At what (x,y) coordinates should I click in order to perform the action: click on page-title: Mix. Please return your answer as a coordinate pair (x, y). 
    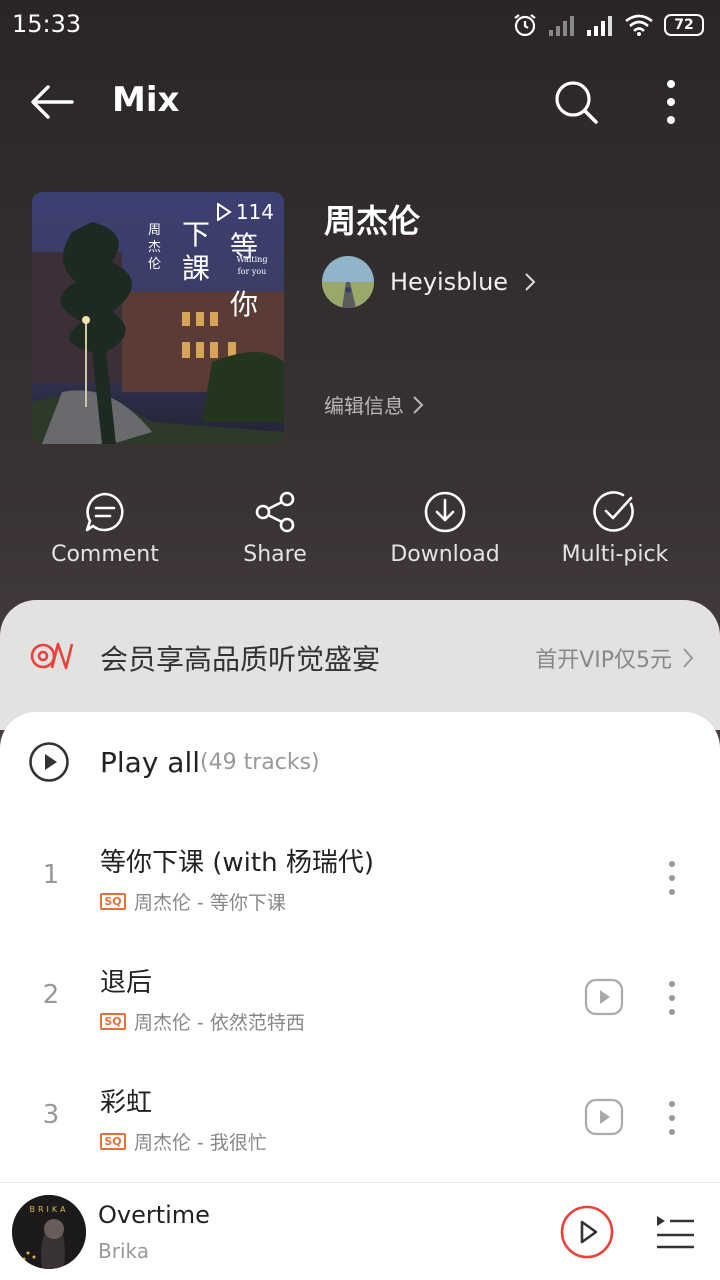
    Looking at the image, I should click on (146, 100).